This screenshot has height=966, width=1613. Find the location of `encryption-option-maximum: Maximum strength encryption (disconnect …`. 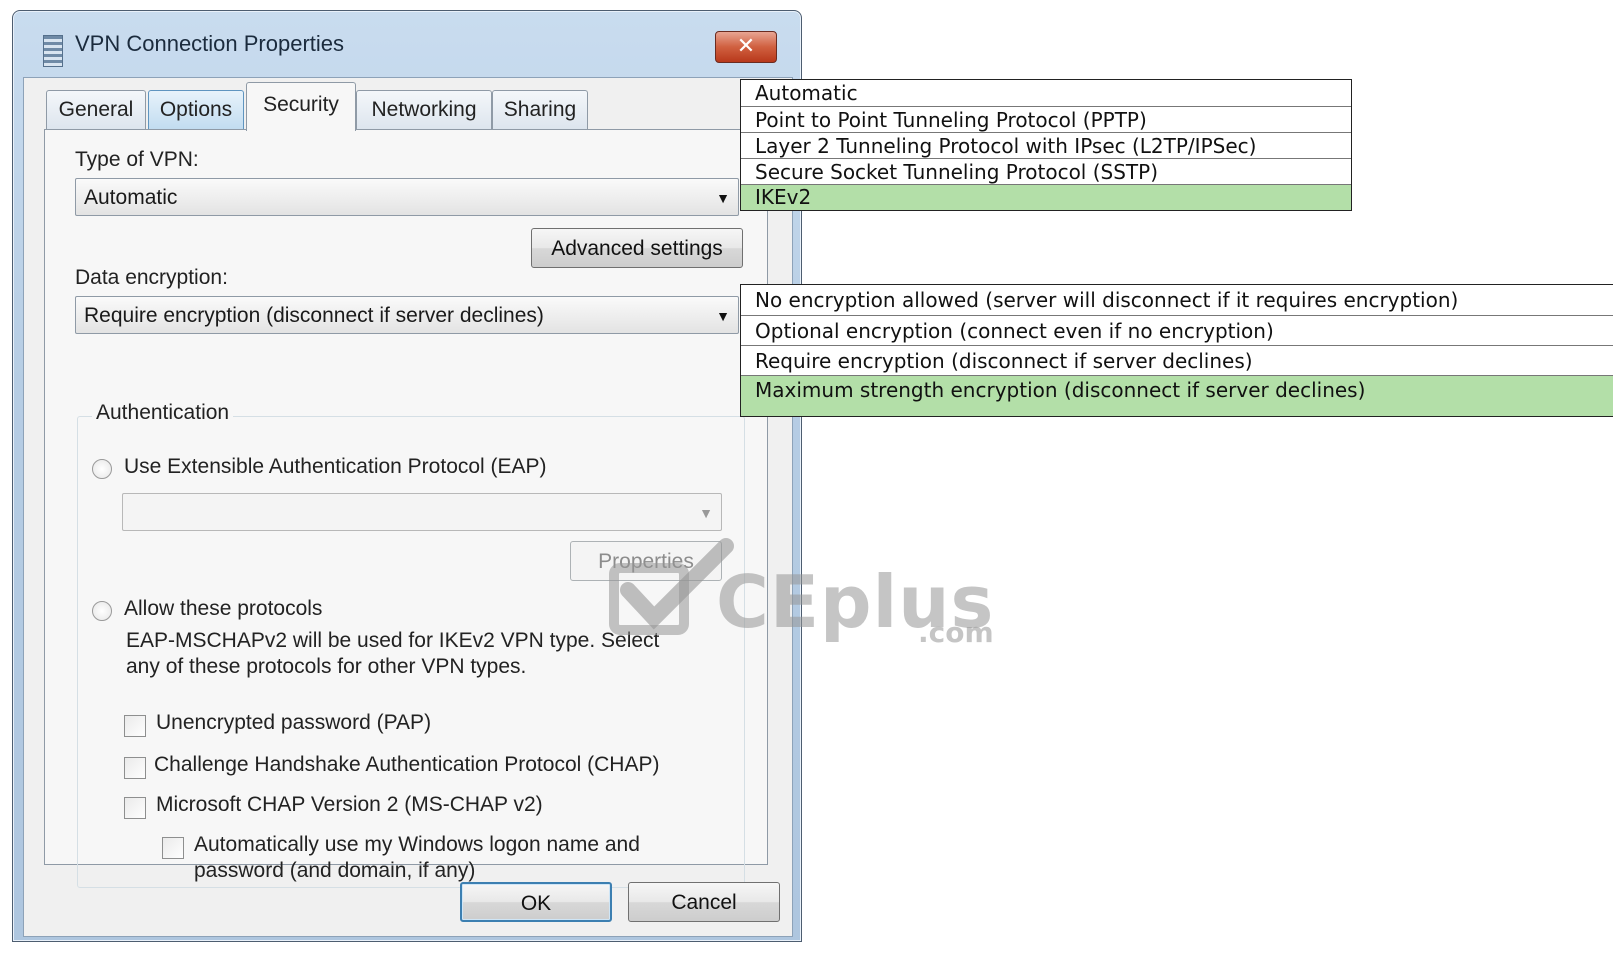

encryption-option-maximum: Maximum strength encryption (disconnect … is located at coordinates (1177, 396).